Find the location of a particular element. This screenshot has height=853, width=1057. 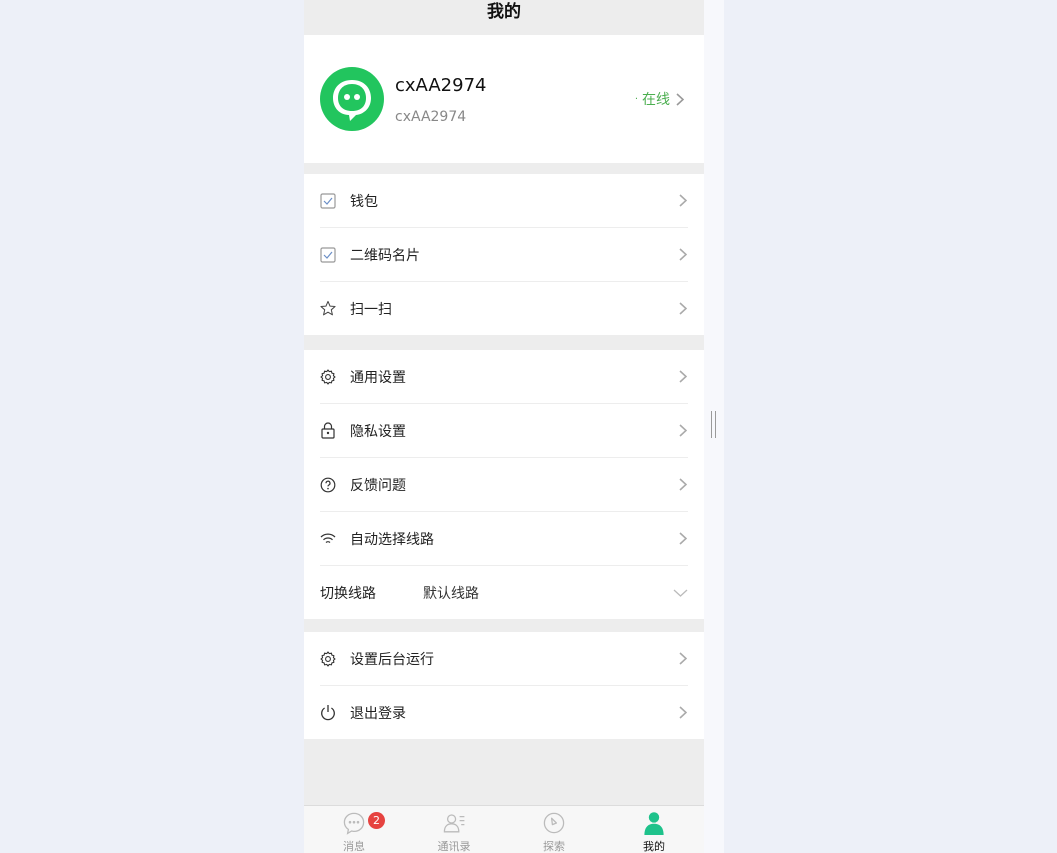

menu-item-label: 扫一扫 is located at coordinates (371, 309).